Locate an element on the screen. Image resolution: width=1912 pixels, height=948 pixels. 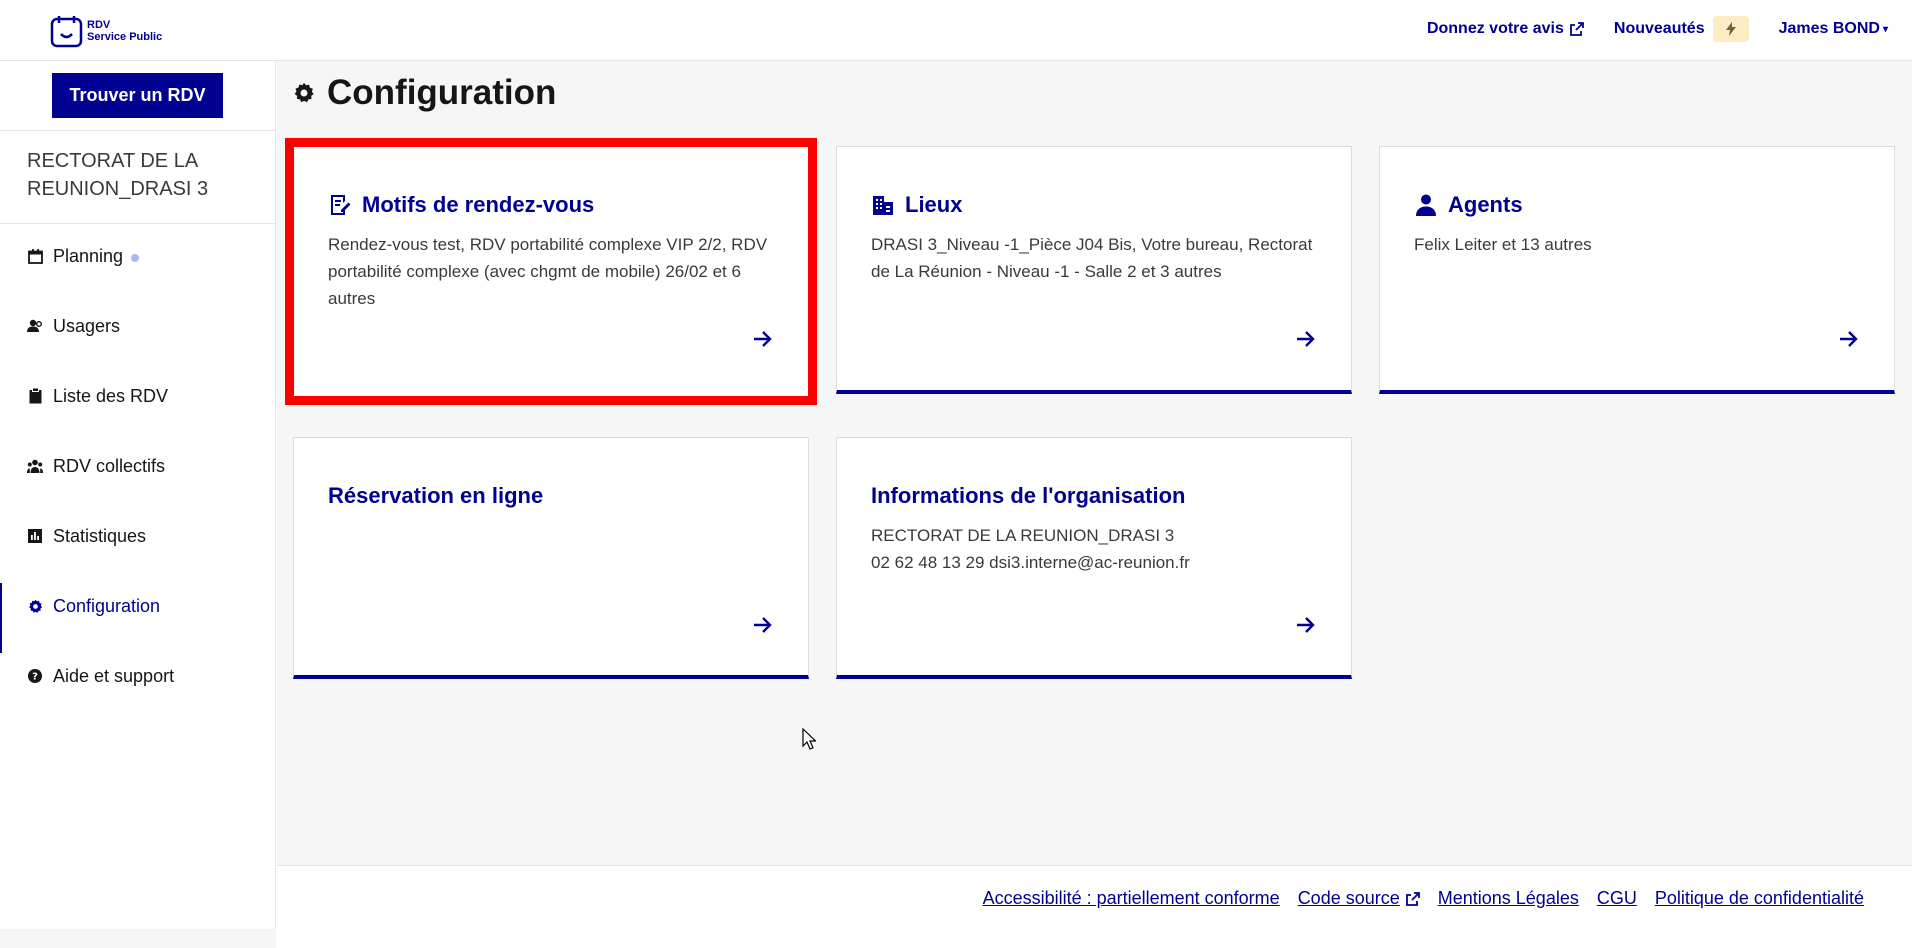
sidebar-item-usagers: Usagers is located at coordinates (138, 326).